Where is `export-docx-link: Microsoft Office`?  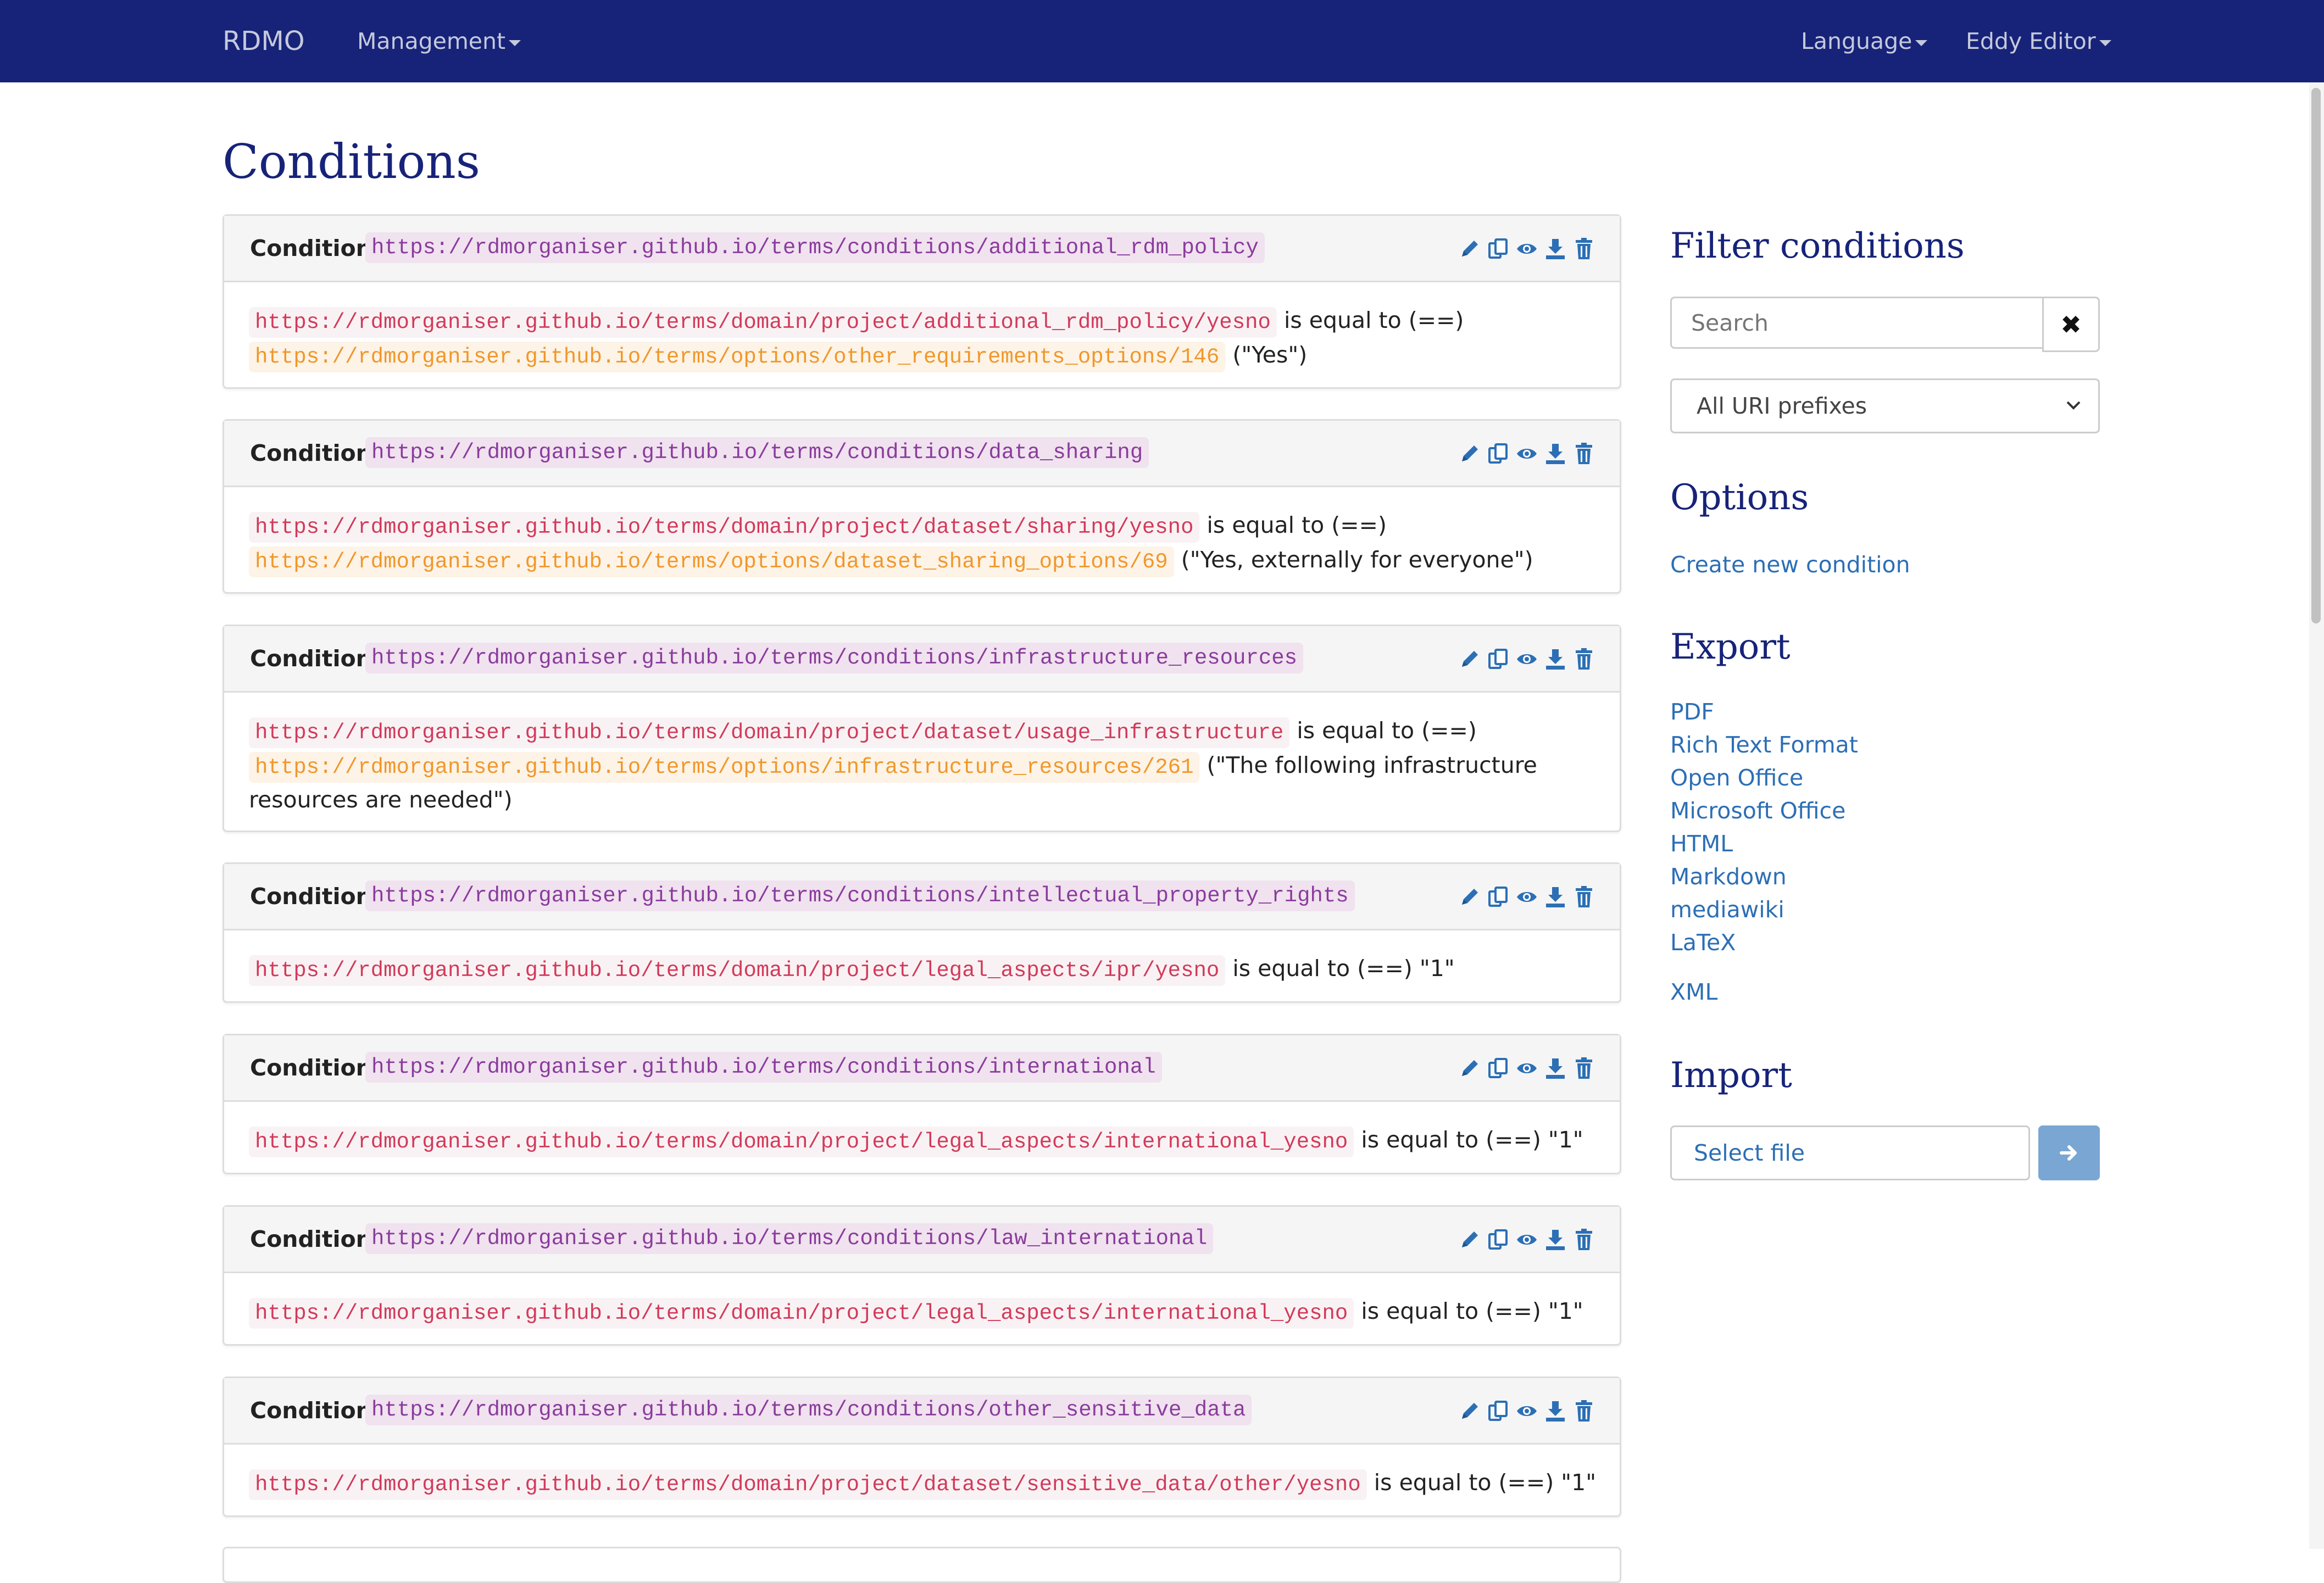 export-docx-link: Microsoft Office is located at coordinates (1757, 810).